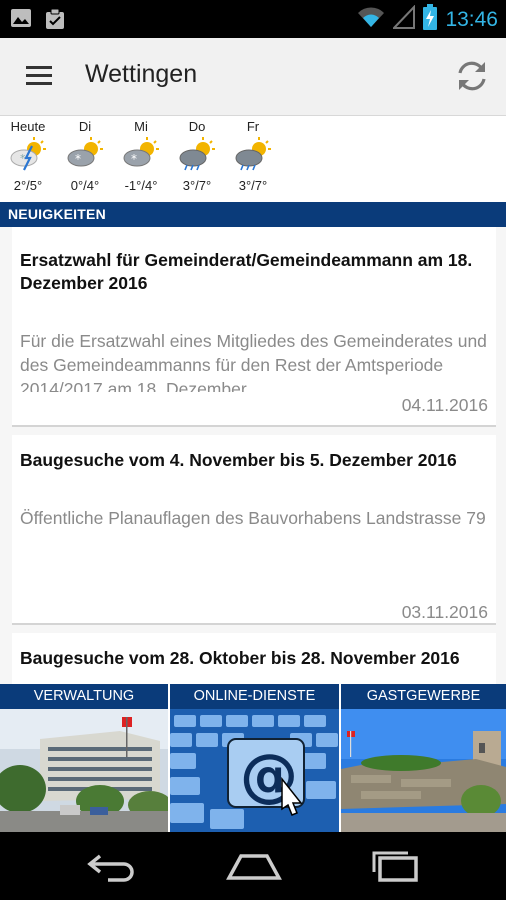 This screenshot has height=900, width=506. Describe the element at coordinates (254, 770) in the screenshot. I see `keyboard-at-photo: @` at that location.